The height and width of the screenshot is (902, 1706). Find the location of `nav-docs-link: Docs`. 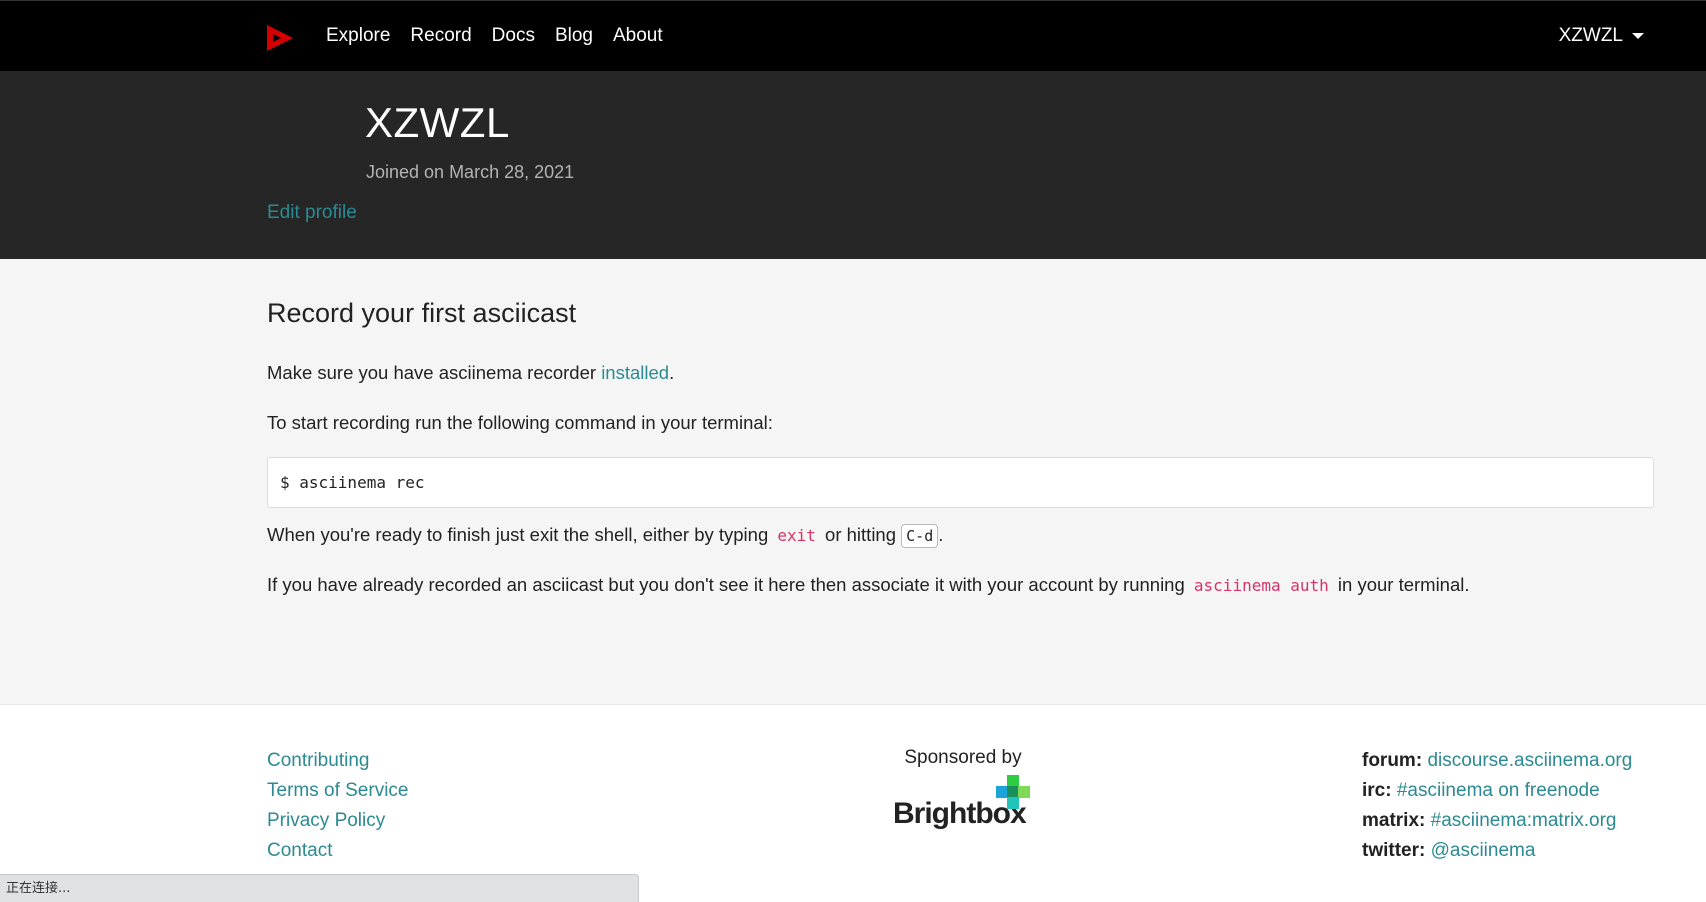

nav-docs-link: Docs is located at coordinates (513, 36).